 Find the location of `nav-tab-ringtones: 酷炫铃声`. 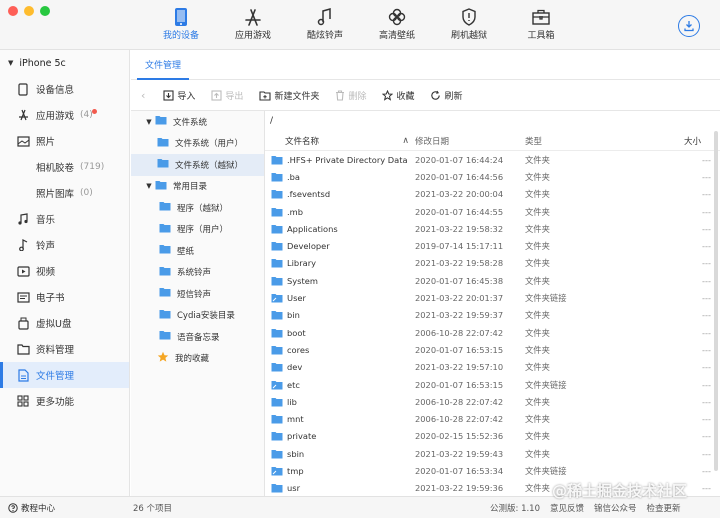

nav-tab-ringtones: 酷炫铃声 is located at coordinates (325, 26).